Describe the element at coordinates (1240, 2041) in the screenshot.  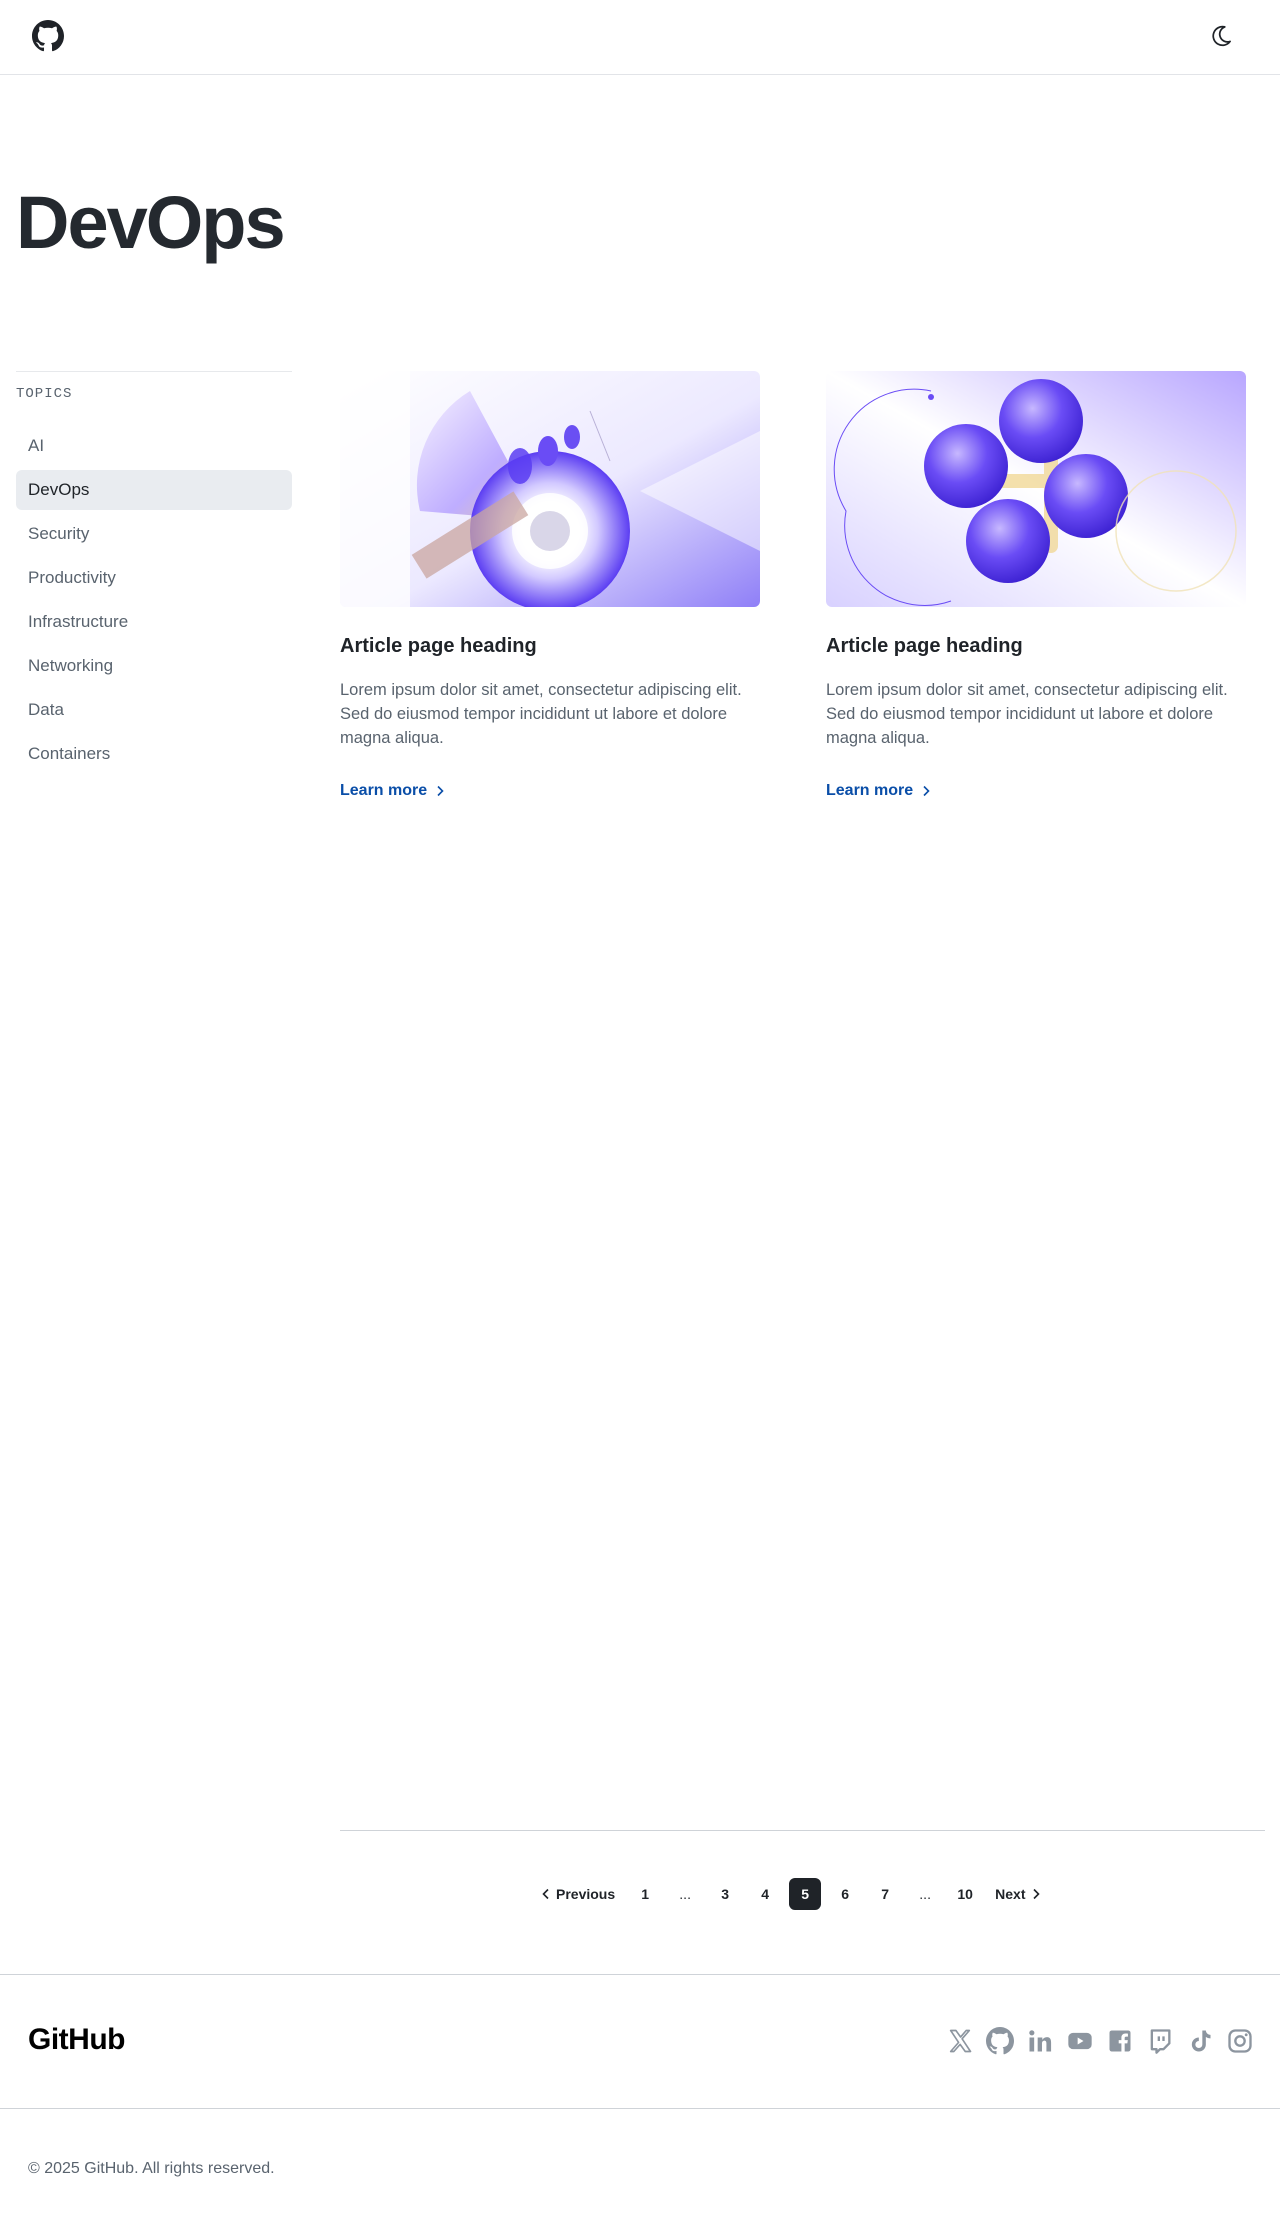
I see `instagram-icon` at that location.